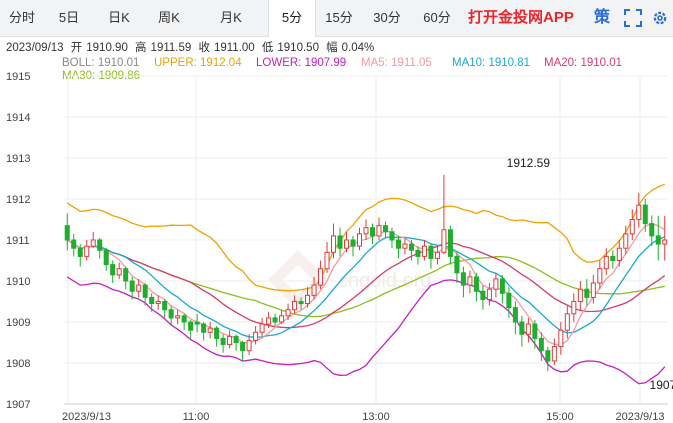 Image resolution: width=673 pixels, height=423 pixels. Describe the element at coordinates (18, 405) in the screenshot. I see `y-tick-label: 1907` at that location.